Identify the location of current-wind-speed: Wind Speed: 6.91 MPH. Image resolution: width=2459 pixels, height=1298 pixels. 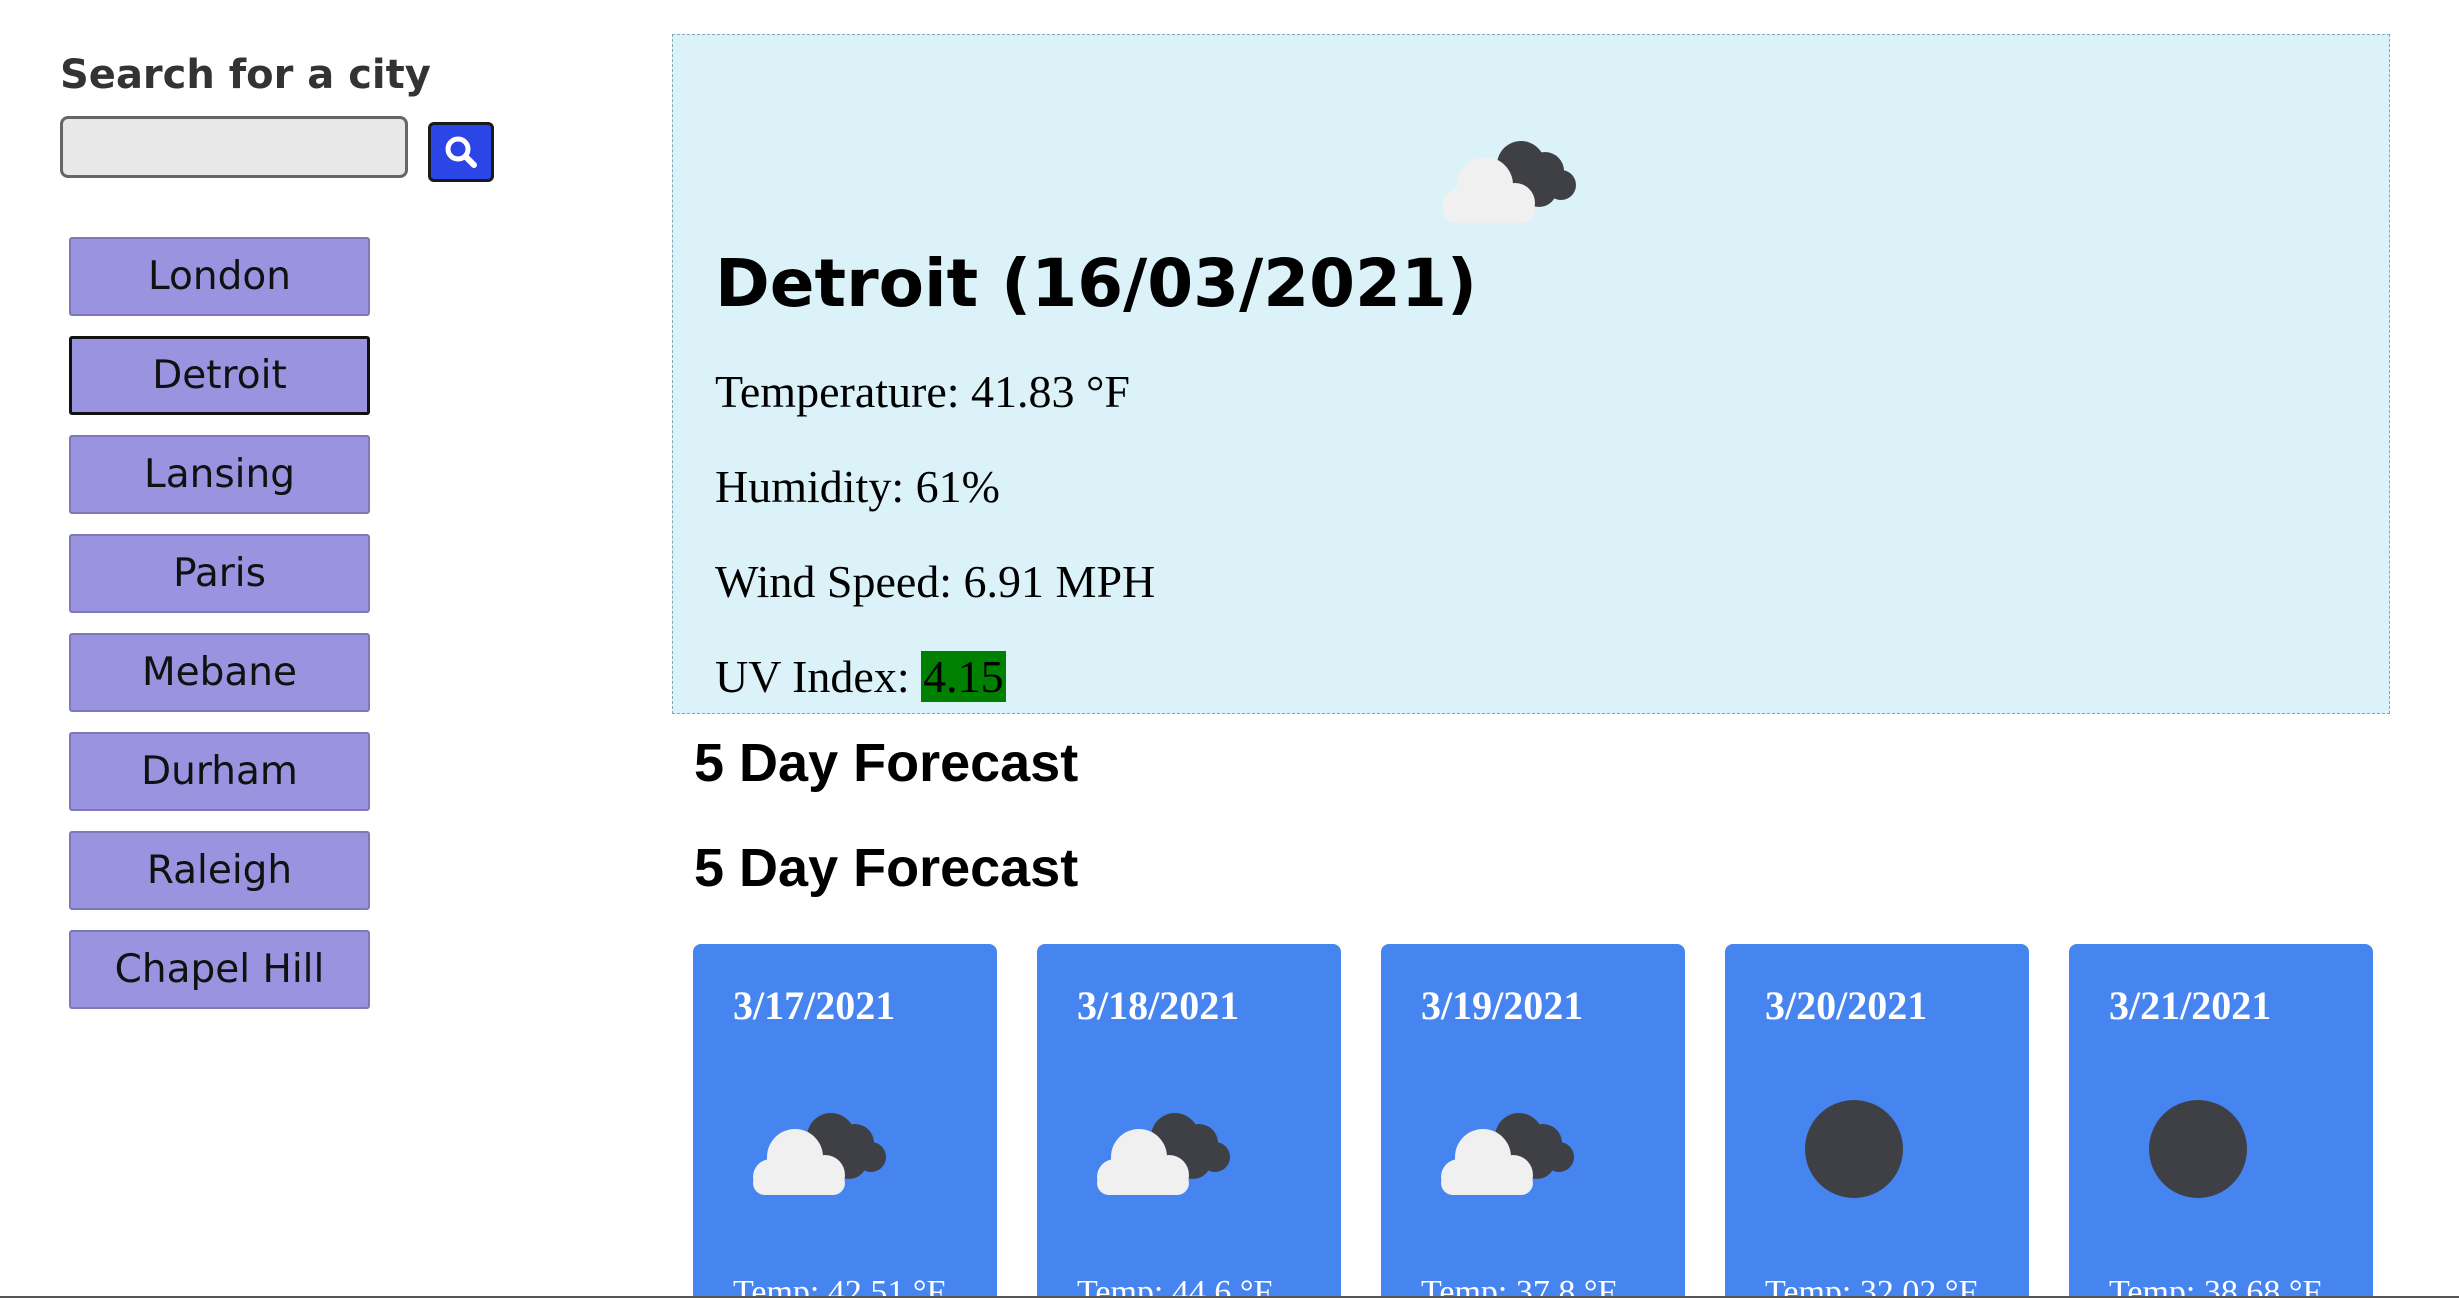
(935, 581).